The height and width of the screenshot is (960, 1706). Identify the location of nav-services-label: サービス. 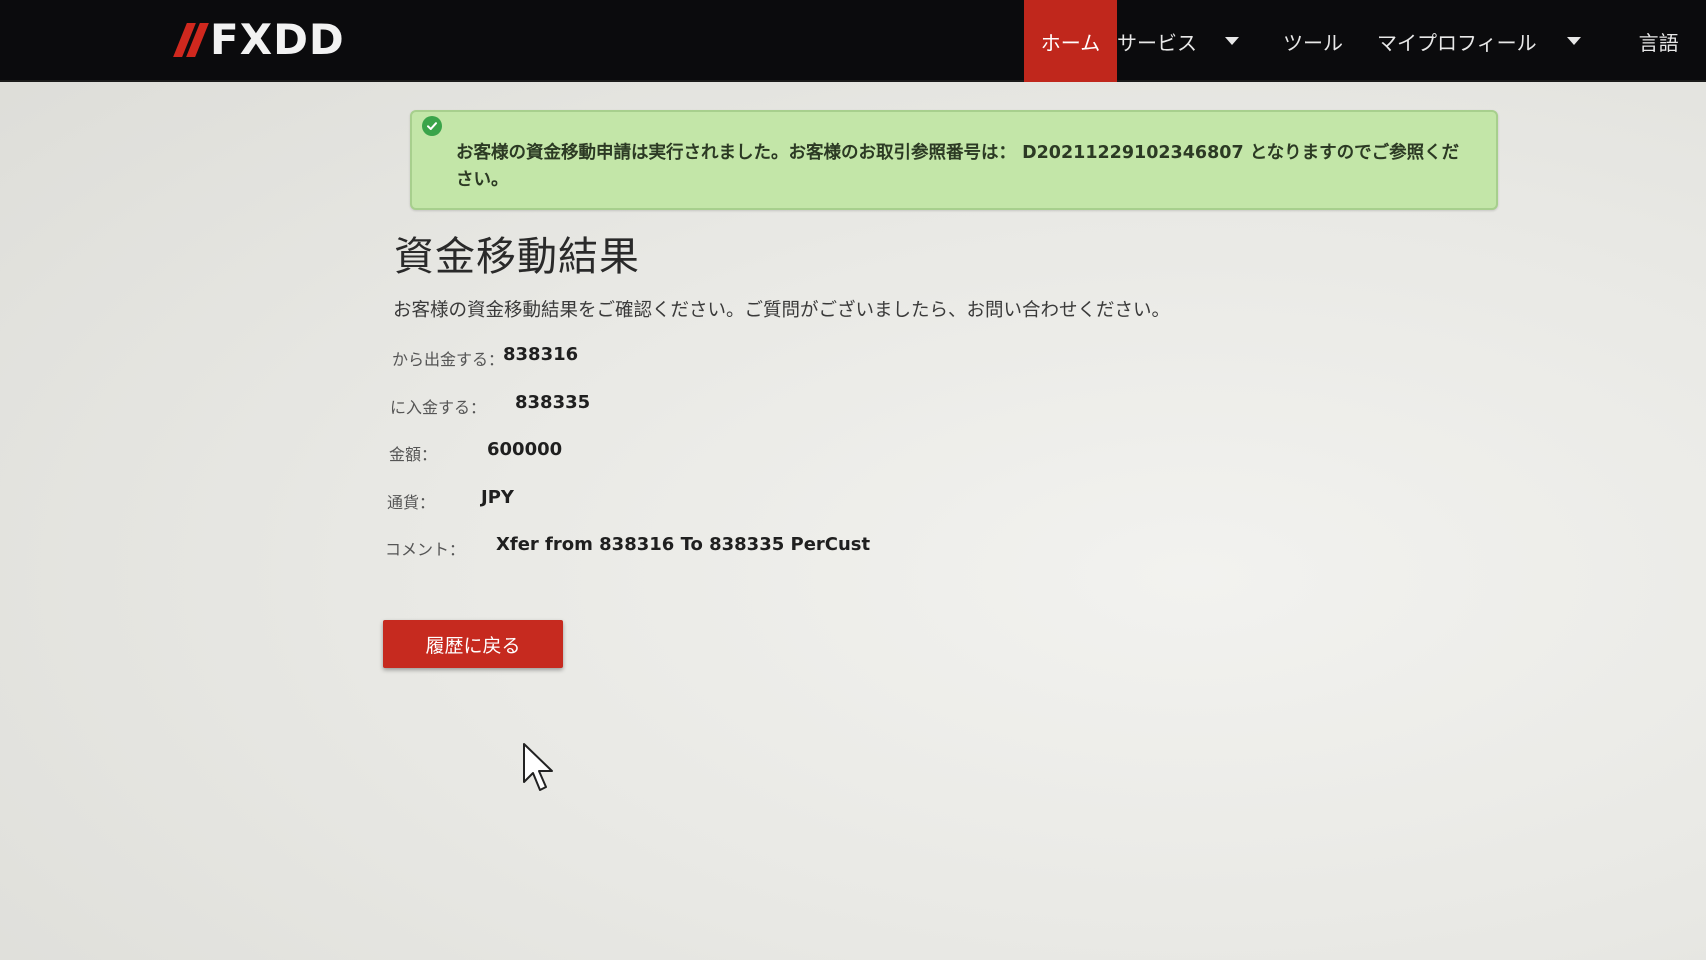
(1157, 42).